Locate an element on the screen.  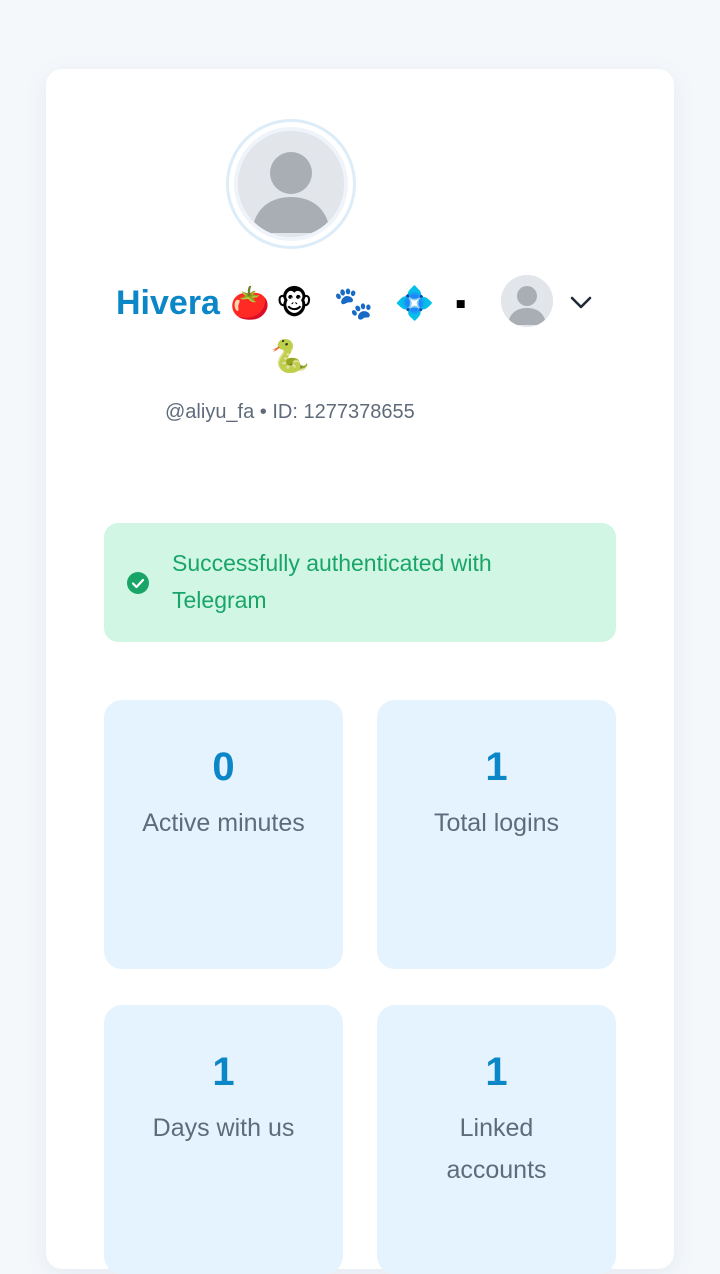
account-menu-toggle is located at coordinates (581, 302).